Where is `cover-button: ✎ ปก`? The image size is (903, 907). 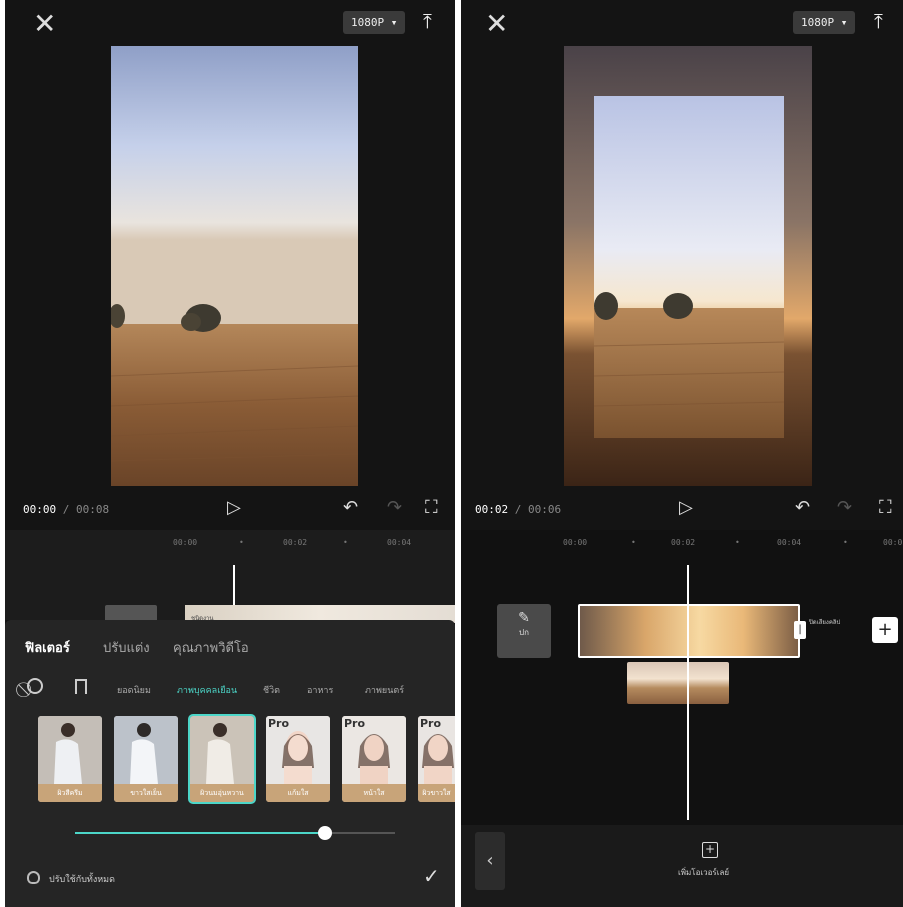
cover-button: ✎ ปก is located at coordinates (524, 631).